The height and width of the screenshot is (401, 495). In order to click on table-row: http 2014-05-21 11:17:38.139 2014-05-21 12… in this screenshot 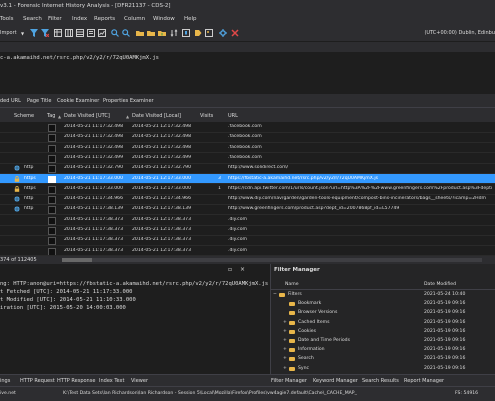, I will do `click(247, 209)`.